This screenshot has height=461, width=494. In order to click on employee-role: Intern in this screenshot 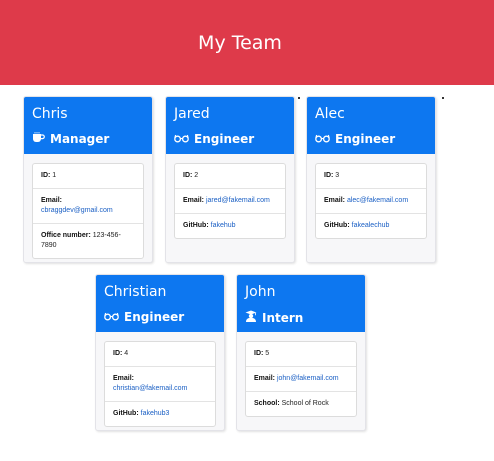, I will do `click(301, 317)`.